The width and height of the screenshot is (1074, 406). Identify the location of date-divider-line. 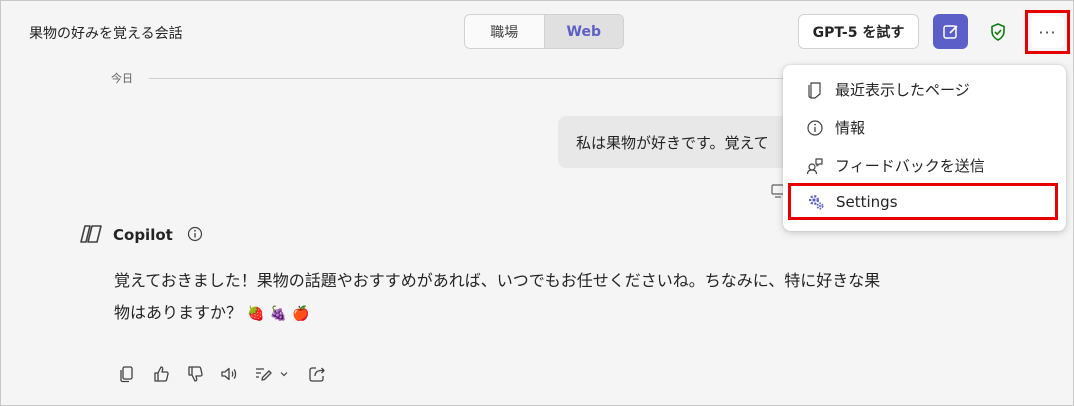
(469, 78).